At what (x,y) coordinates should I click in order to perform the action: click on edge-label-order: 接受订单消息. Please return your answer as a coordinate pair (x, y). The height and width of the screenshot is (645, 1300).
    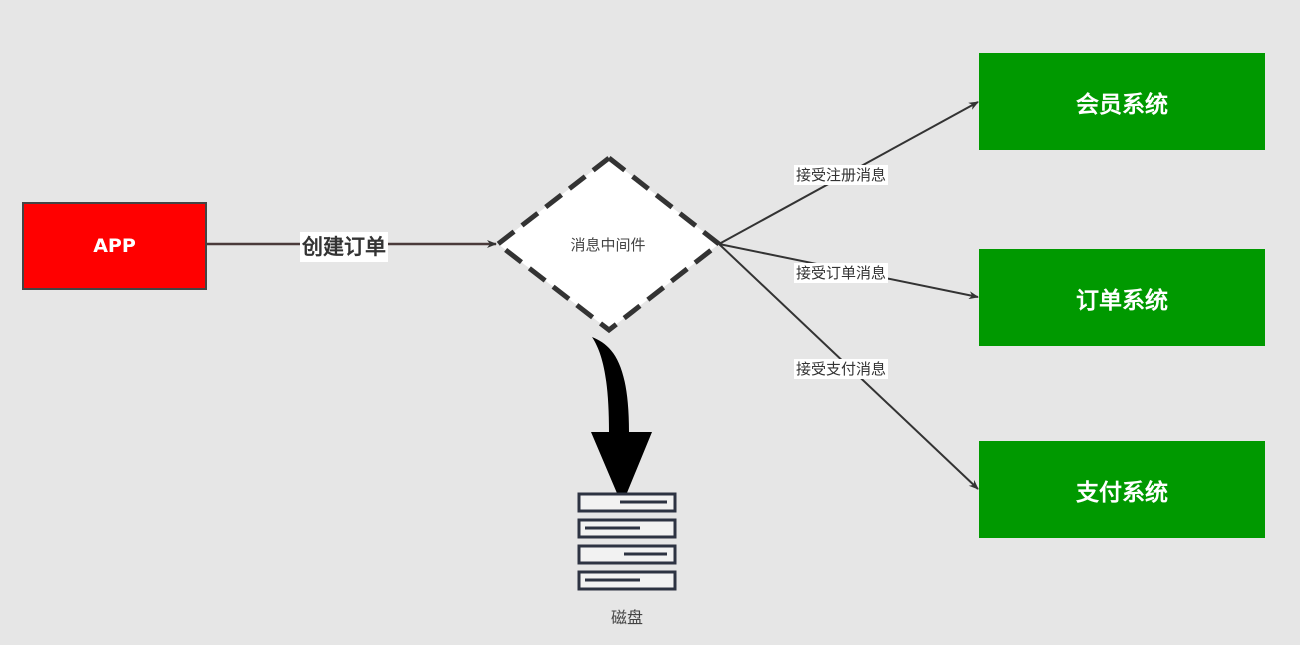
    Looking at the image, I should click on (841, 273).